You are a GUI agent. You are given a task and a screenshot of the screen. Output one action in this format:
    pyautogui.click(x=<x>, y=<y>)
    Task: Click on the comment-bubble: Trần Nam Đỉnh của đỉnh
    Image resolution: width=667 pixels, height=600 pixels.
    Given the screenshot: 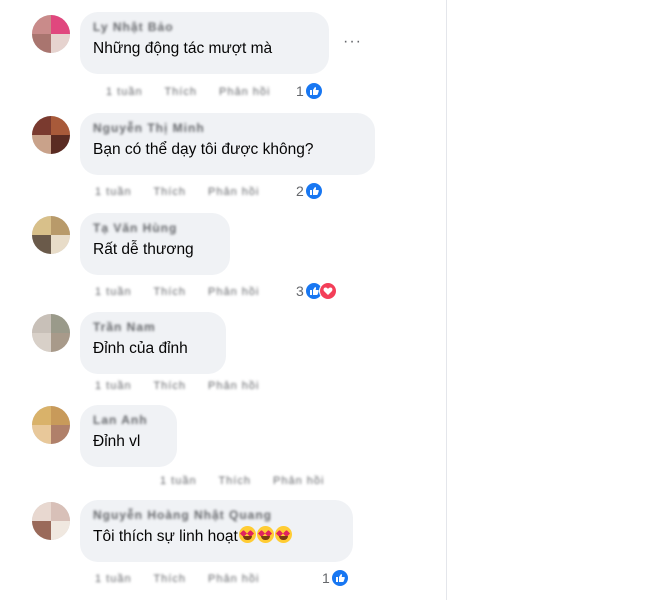 What is the action you would take?
    pyautogui.click(x=153, y=343)
    